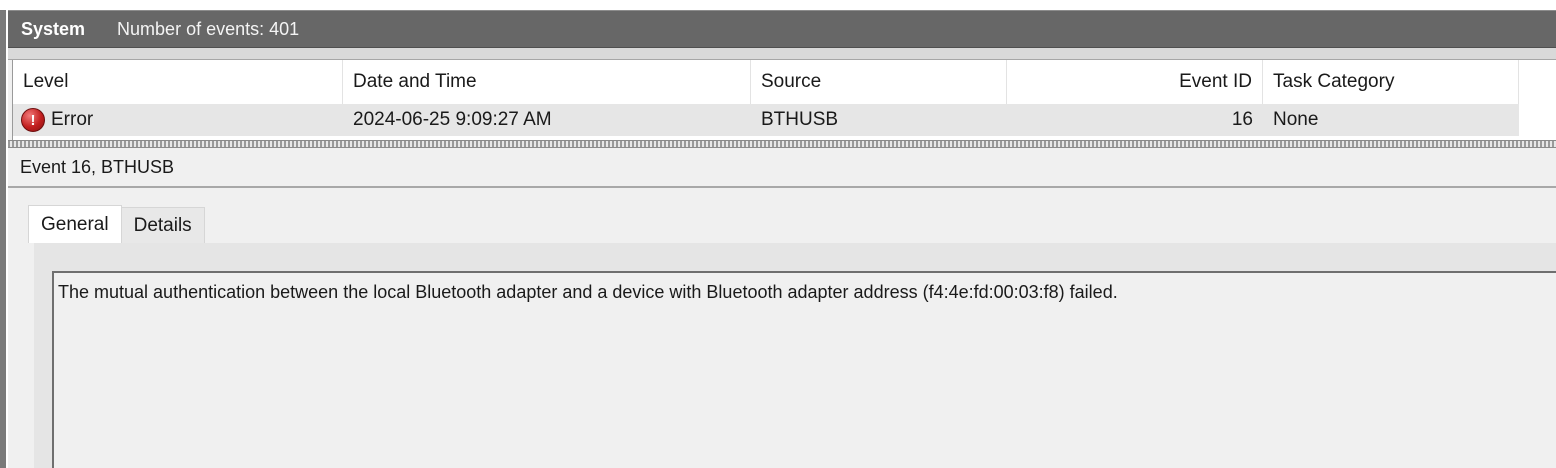 The image size is (1556, 468). What do you see at coordinates (879, 82) in the screenshot?
I see `column-header-source: Source` at bounding box center [879, 82].